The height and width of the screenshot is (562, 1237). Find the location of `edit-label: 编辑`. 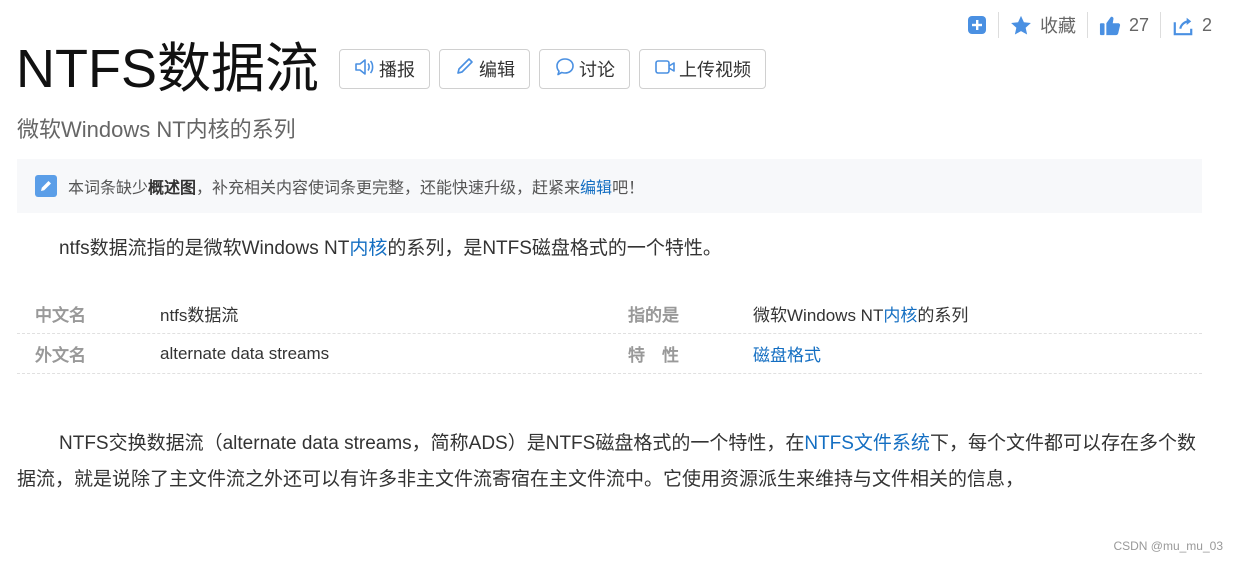

edit-label: 编辑 is located at coordinates (497, 70).